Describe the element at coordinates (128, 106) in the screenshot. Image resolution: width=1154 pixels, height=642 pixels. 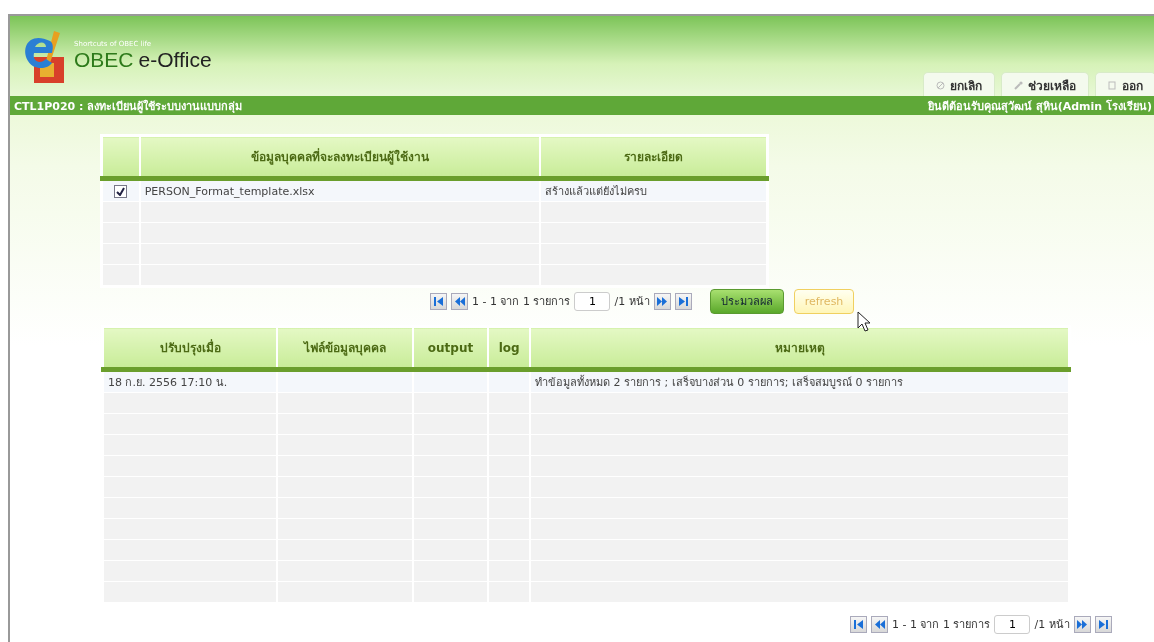
I see `page-title: CTL1P020 : ลงทะเบียนผู้ใช้ระบบงานแบบกลุ่ม` at that location.